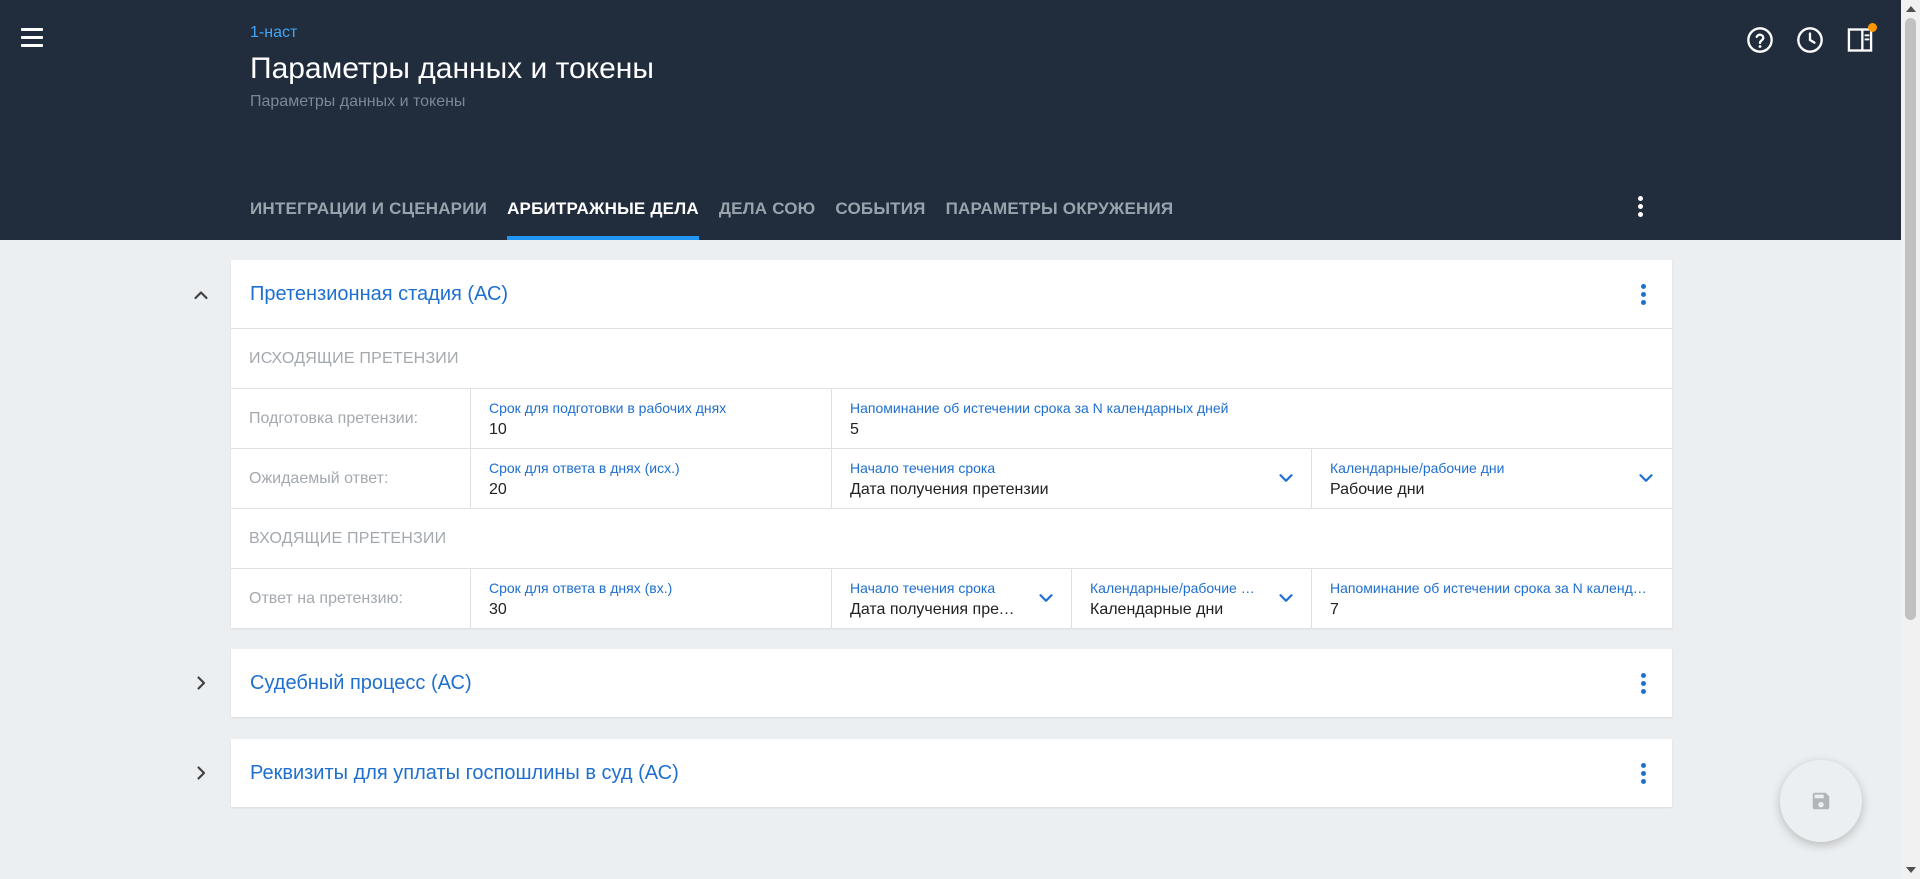 This screenshot has height=879, width=1920. I want to click on collapse-chevron-icon, so click(201, 295).